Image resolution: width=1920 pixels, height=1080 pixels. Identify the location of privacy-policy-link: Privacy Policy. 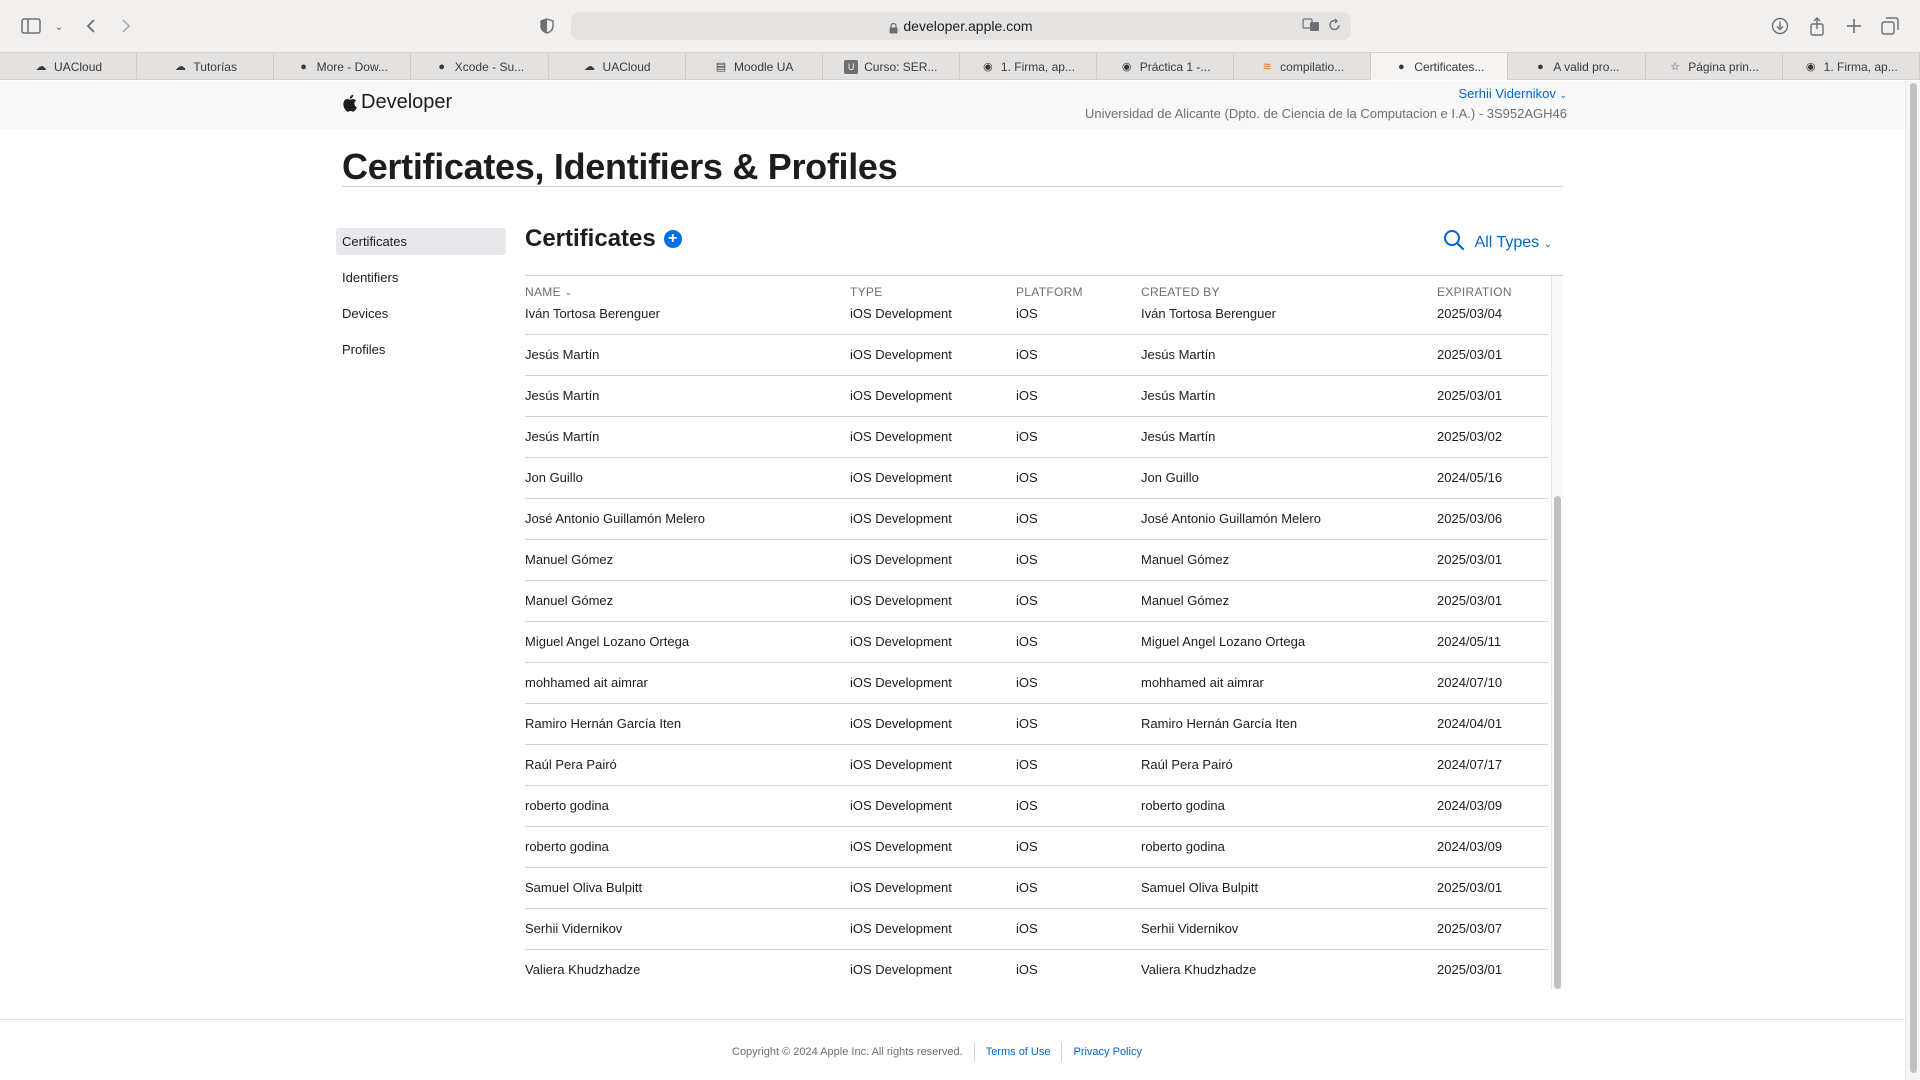
(1107, 1052).